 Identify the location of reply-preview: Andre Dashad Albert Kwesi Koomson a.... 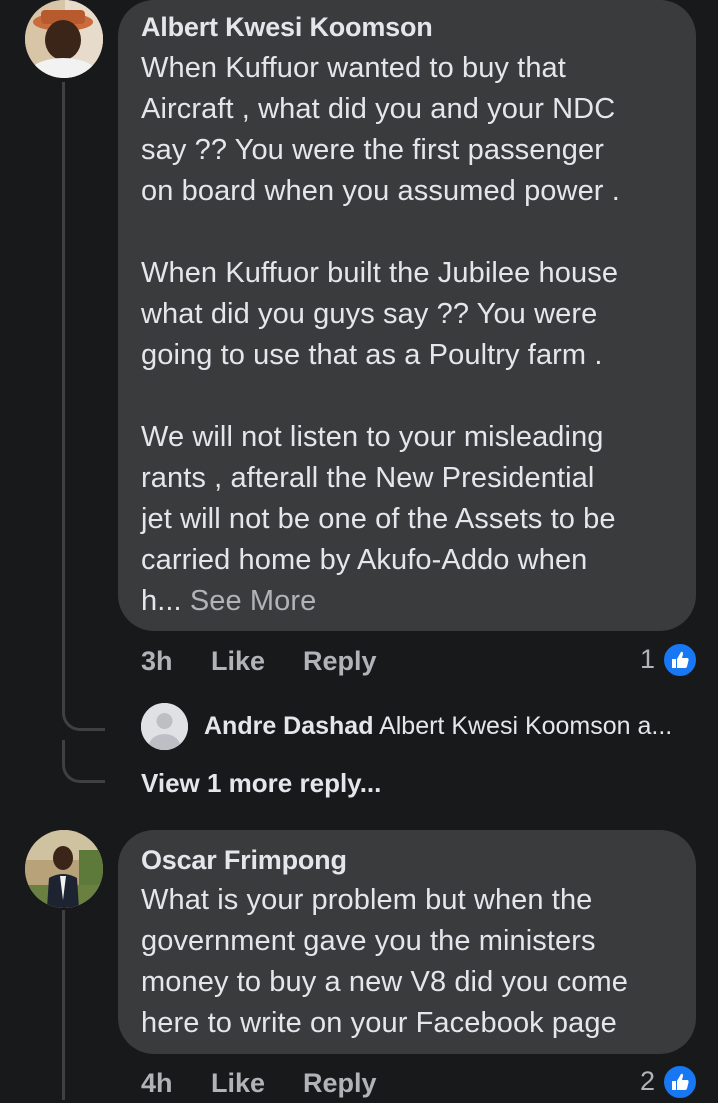
(438, 726).